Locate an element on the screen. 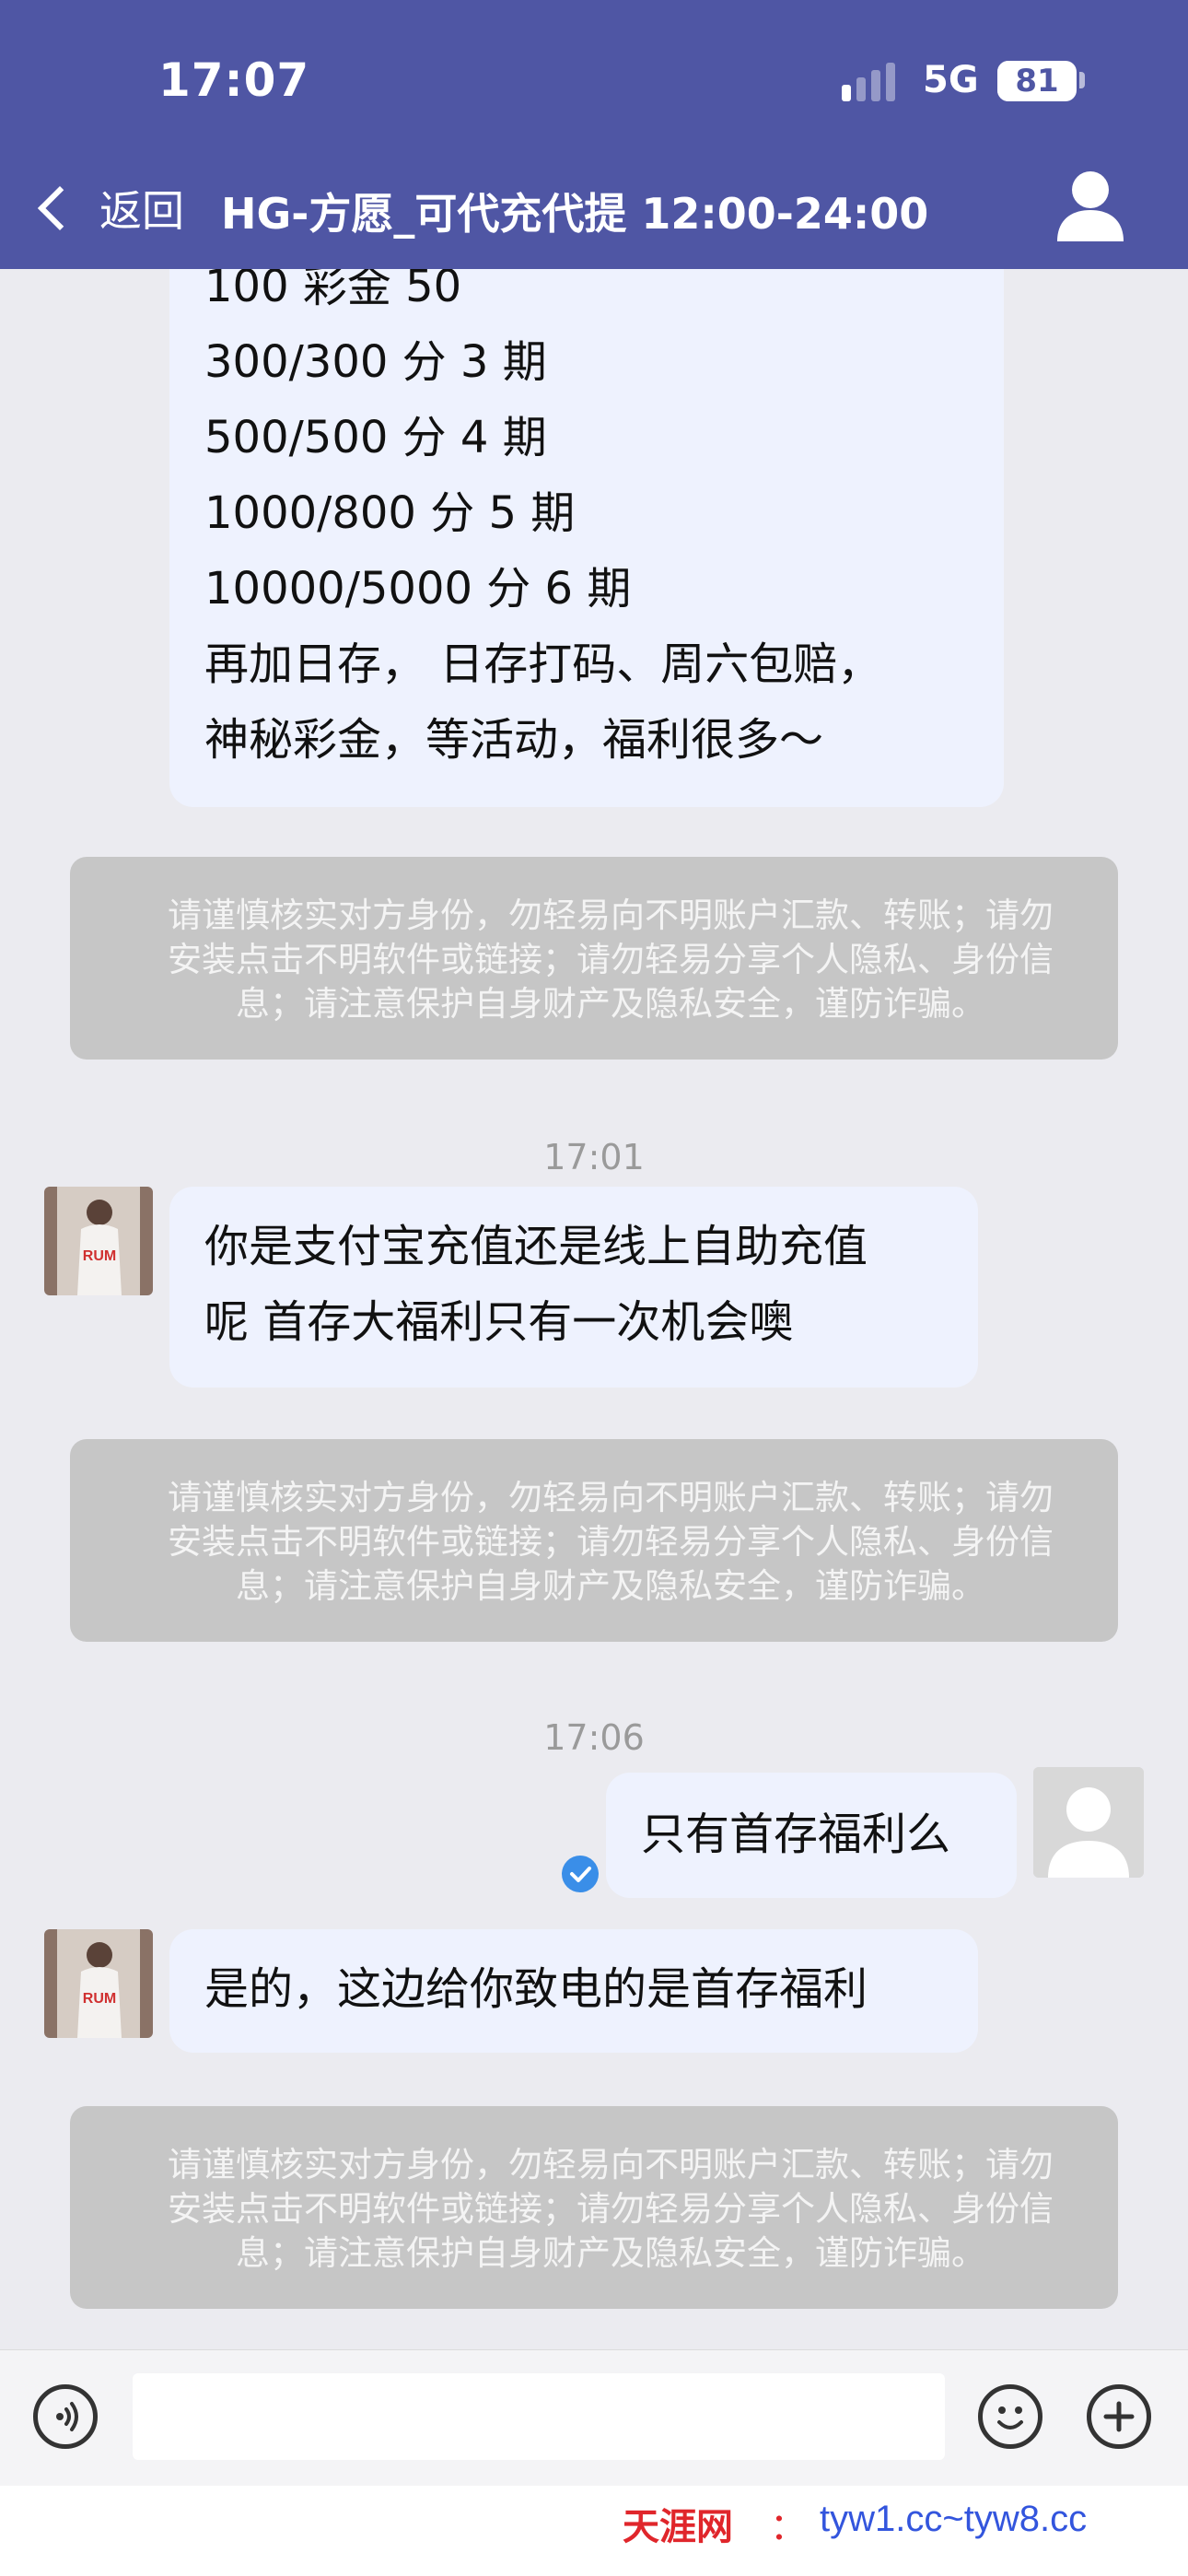 The width and height of the screenshot is (1188, 2576). message-bubble-incoming: 你是支付宝充值还是线上自助充值 呢 首存大福利只有一次机会噢 is located at coordinates (573, 1287).